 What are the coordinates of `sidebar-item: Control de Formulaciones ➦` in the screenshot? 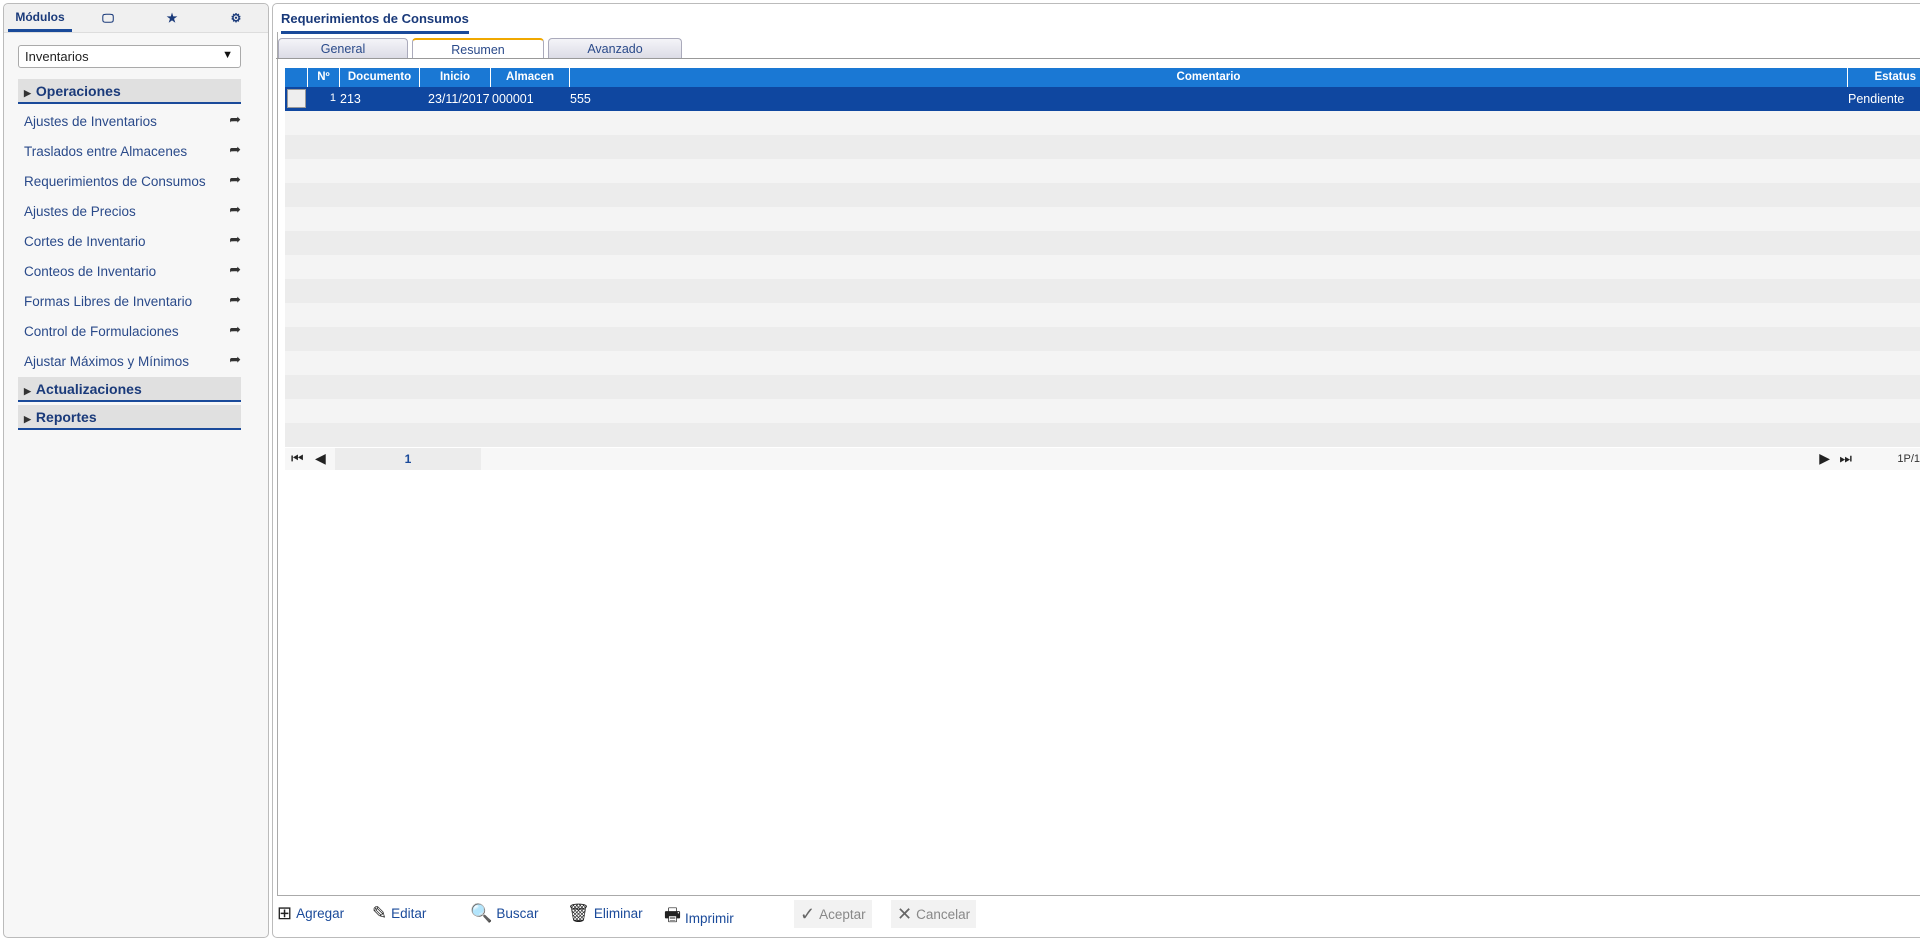 It's located at (132, 330).